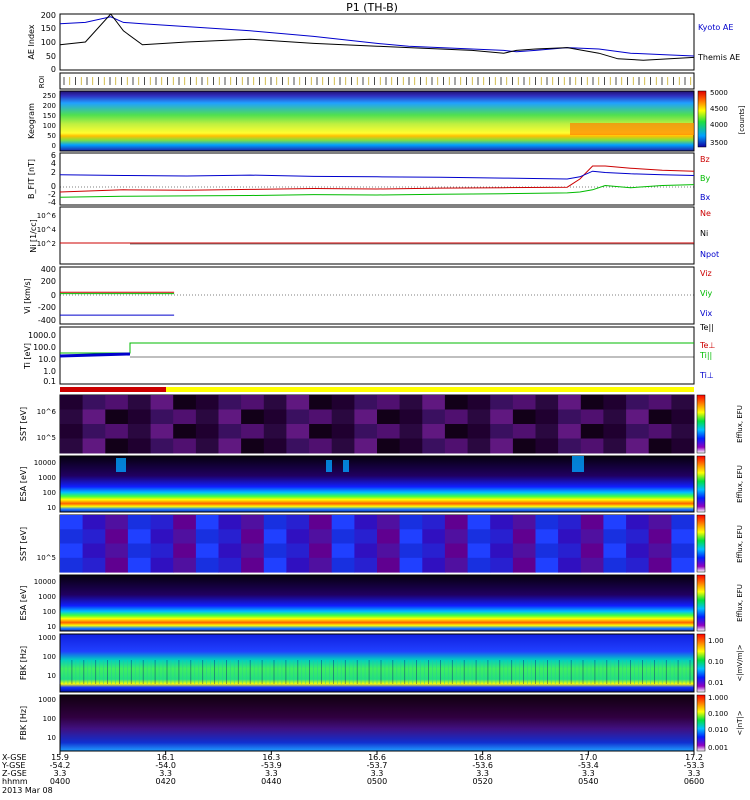  Describe the element at coordinates (701, 723) in the screenshot. I see `fbk2-colorbar` at that location.